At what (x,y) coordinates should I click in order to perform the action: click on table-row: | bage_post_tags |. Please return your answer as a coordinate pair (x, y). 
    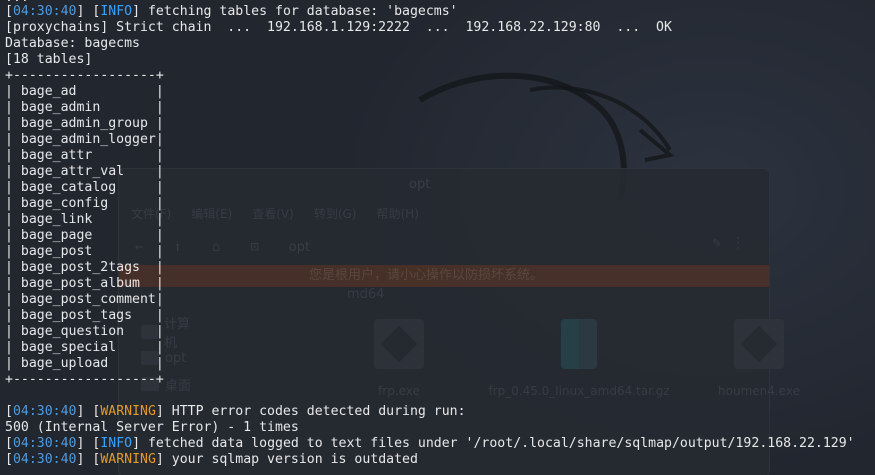
    Looking at the image, I should click on (84, 315).